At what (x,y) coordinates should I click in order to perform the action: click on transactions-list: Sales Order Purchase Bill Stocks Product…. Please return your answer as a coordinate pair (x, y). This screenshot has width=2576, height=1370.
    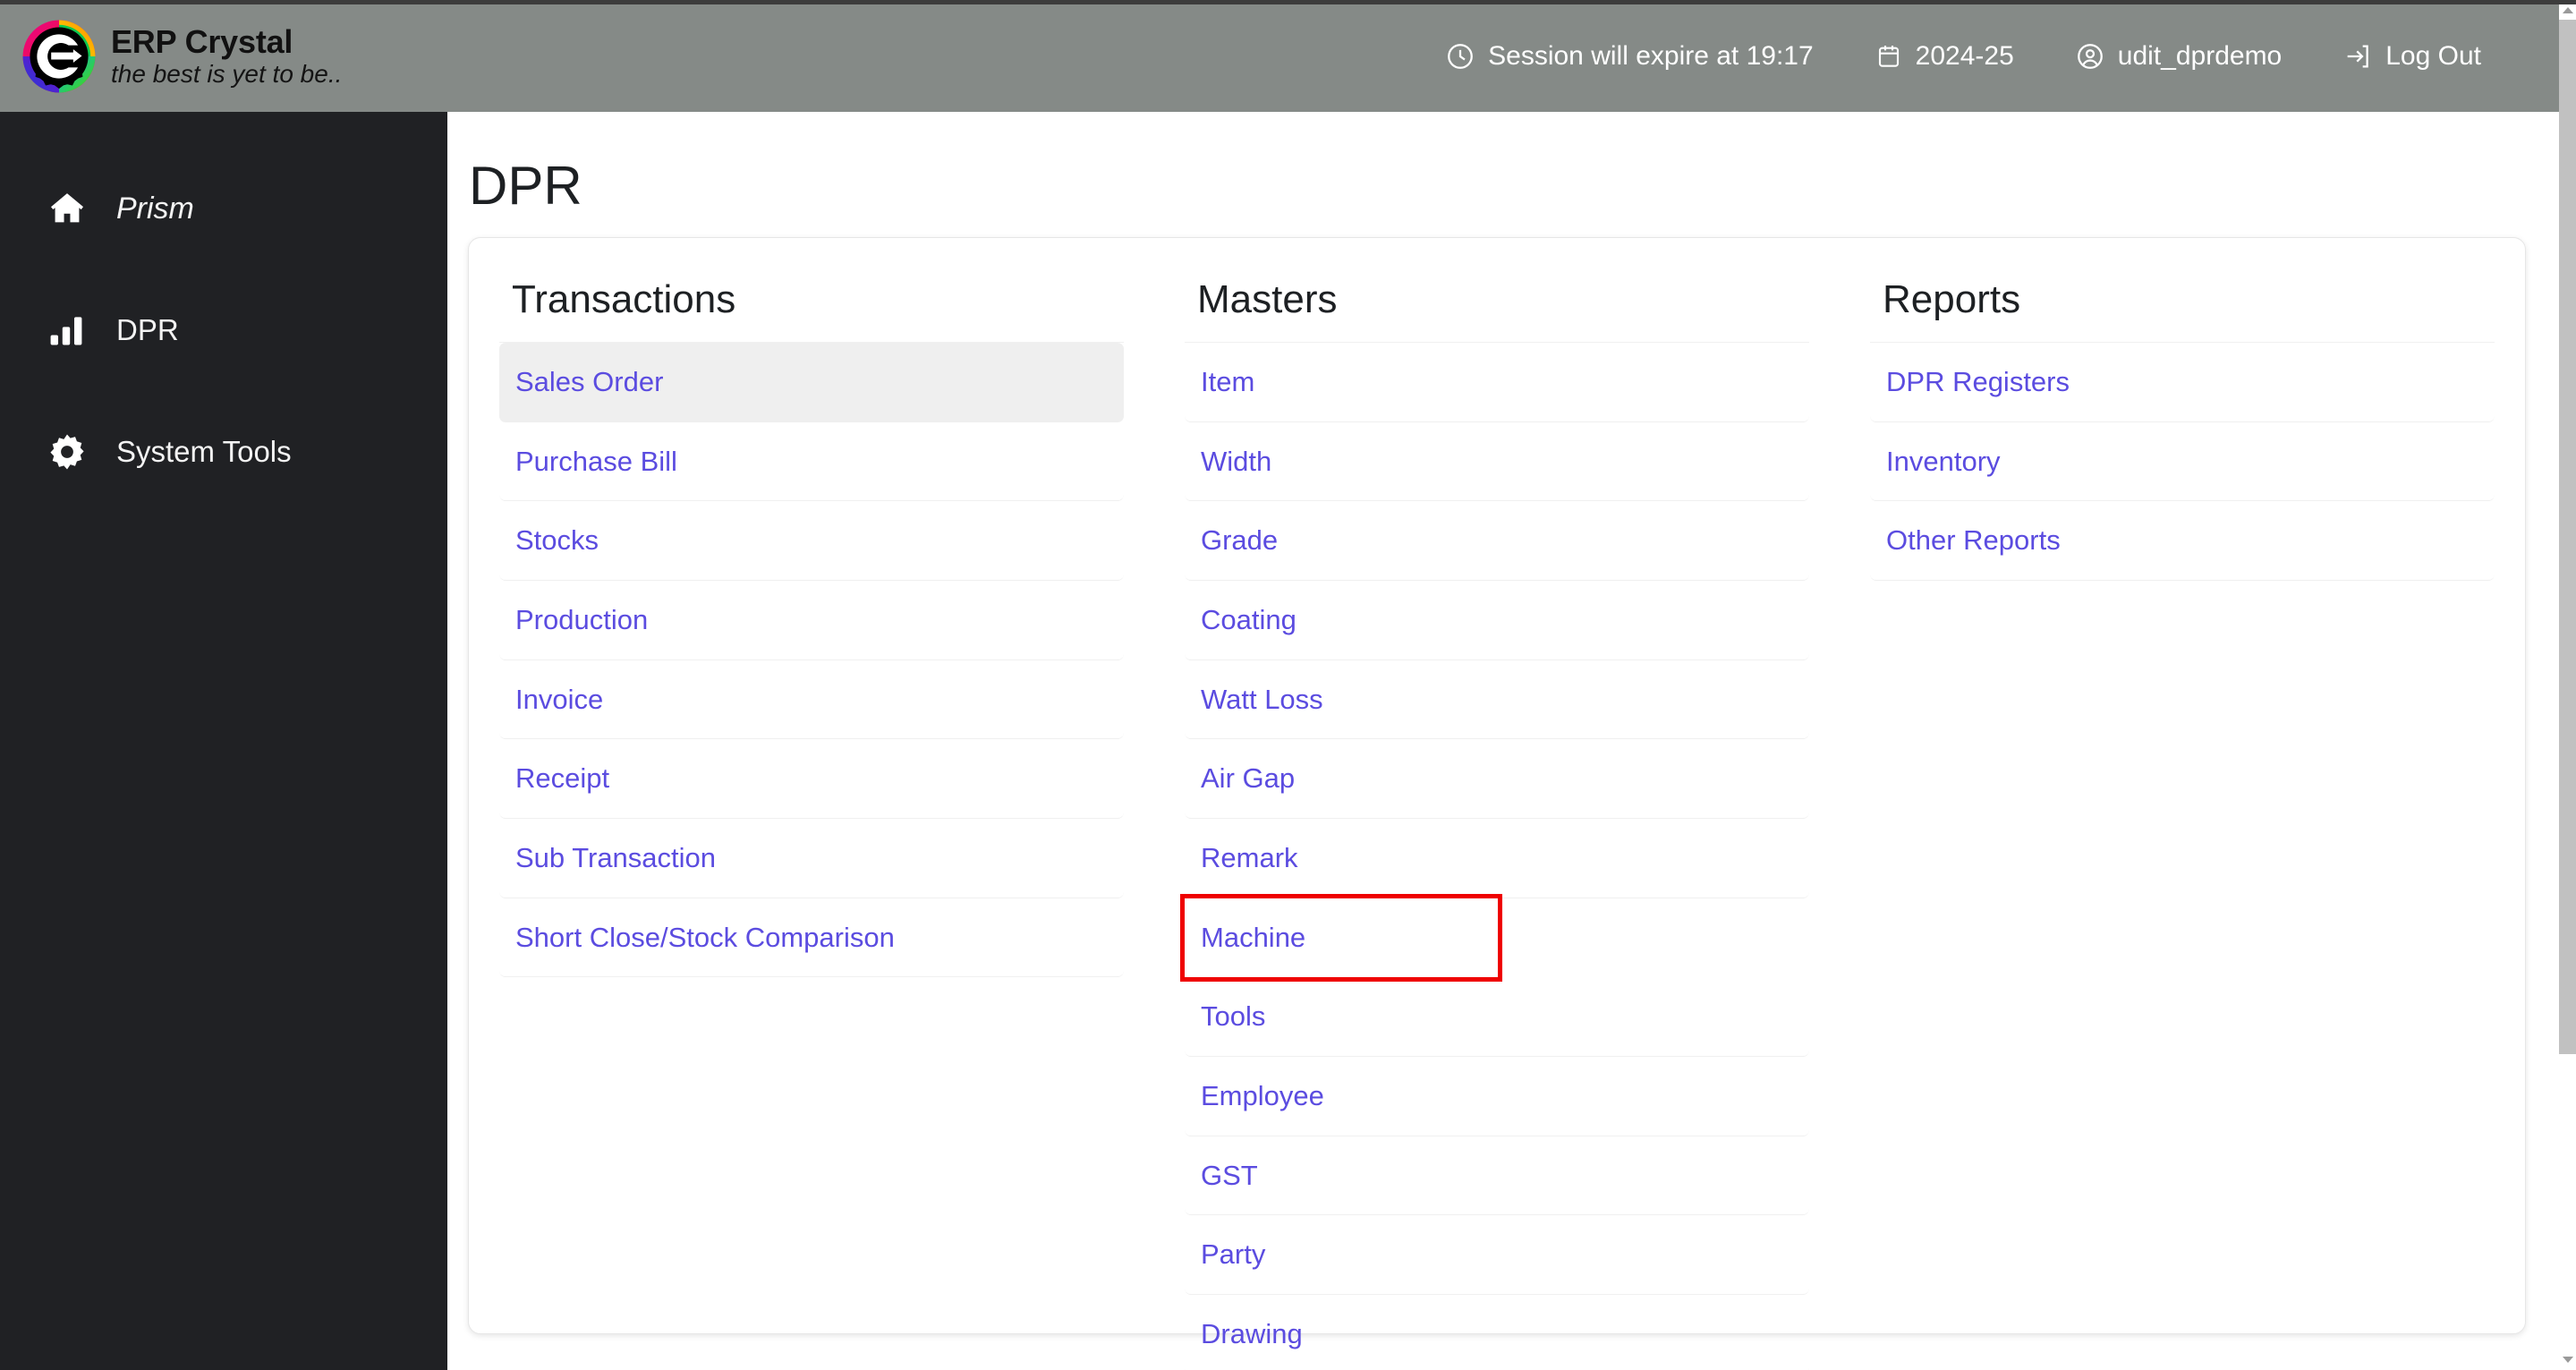
    Looking at the image, I should click on (811, 660).